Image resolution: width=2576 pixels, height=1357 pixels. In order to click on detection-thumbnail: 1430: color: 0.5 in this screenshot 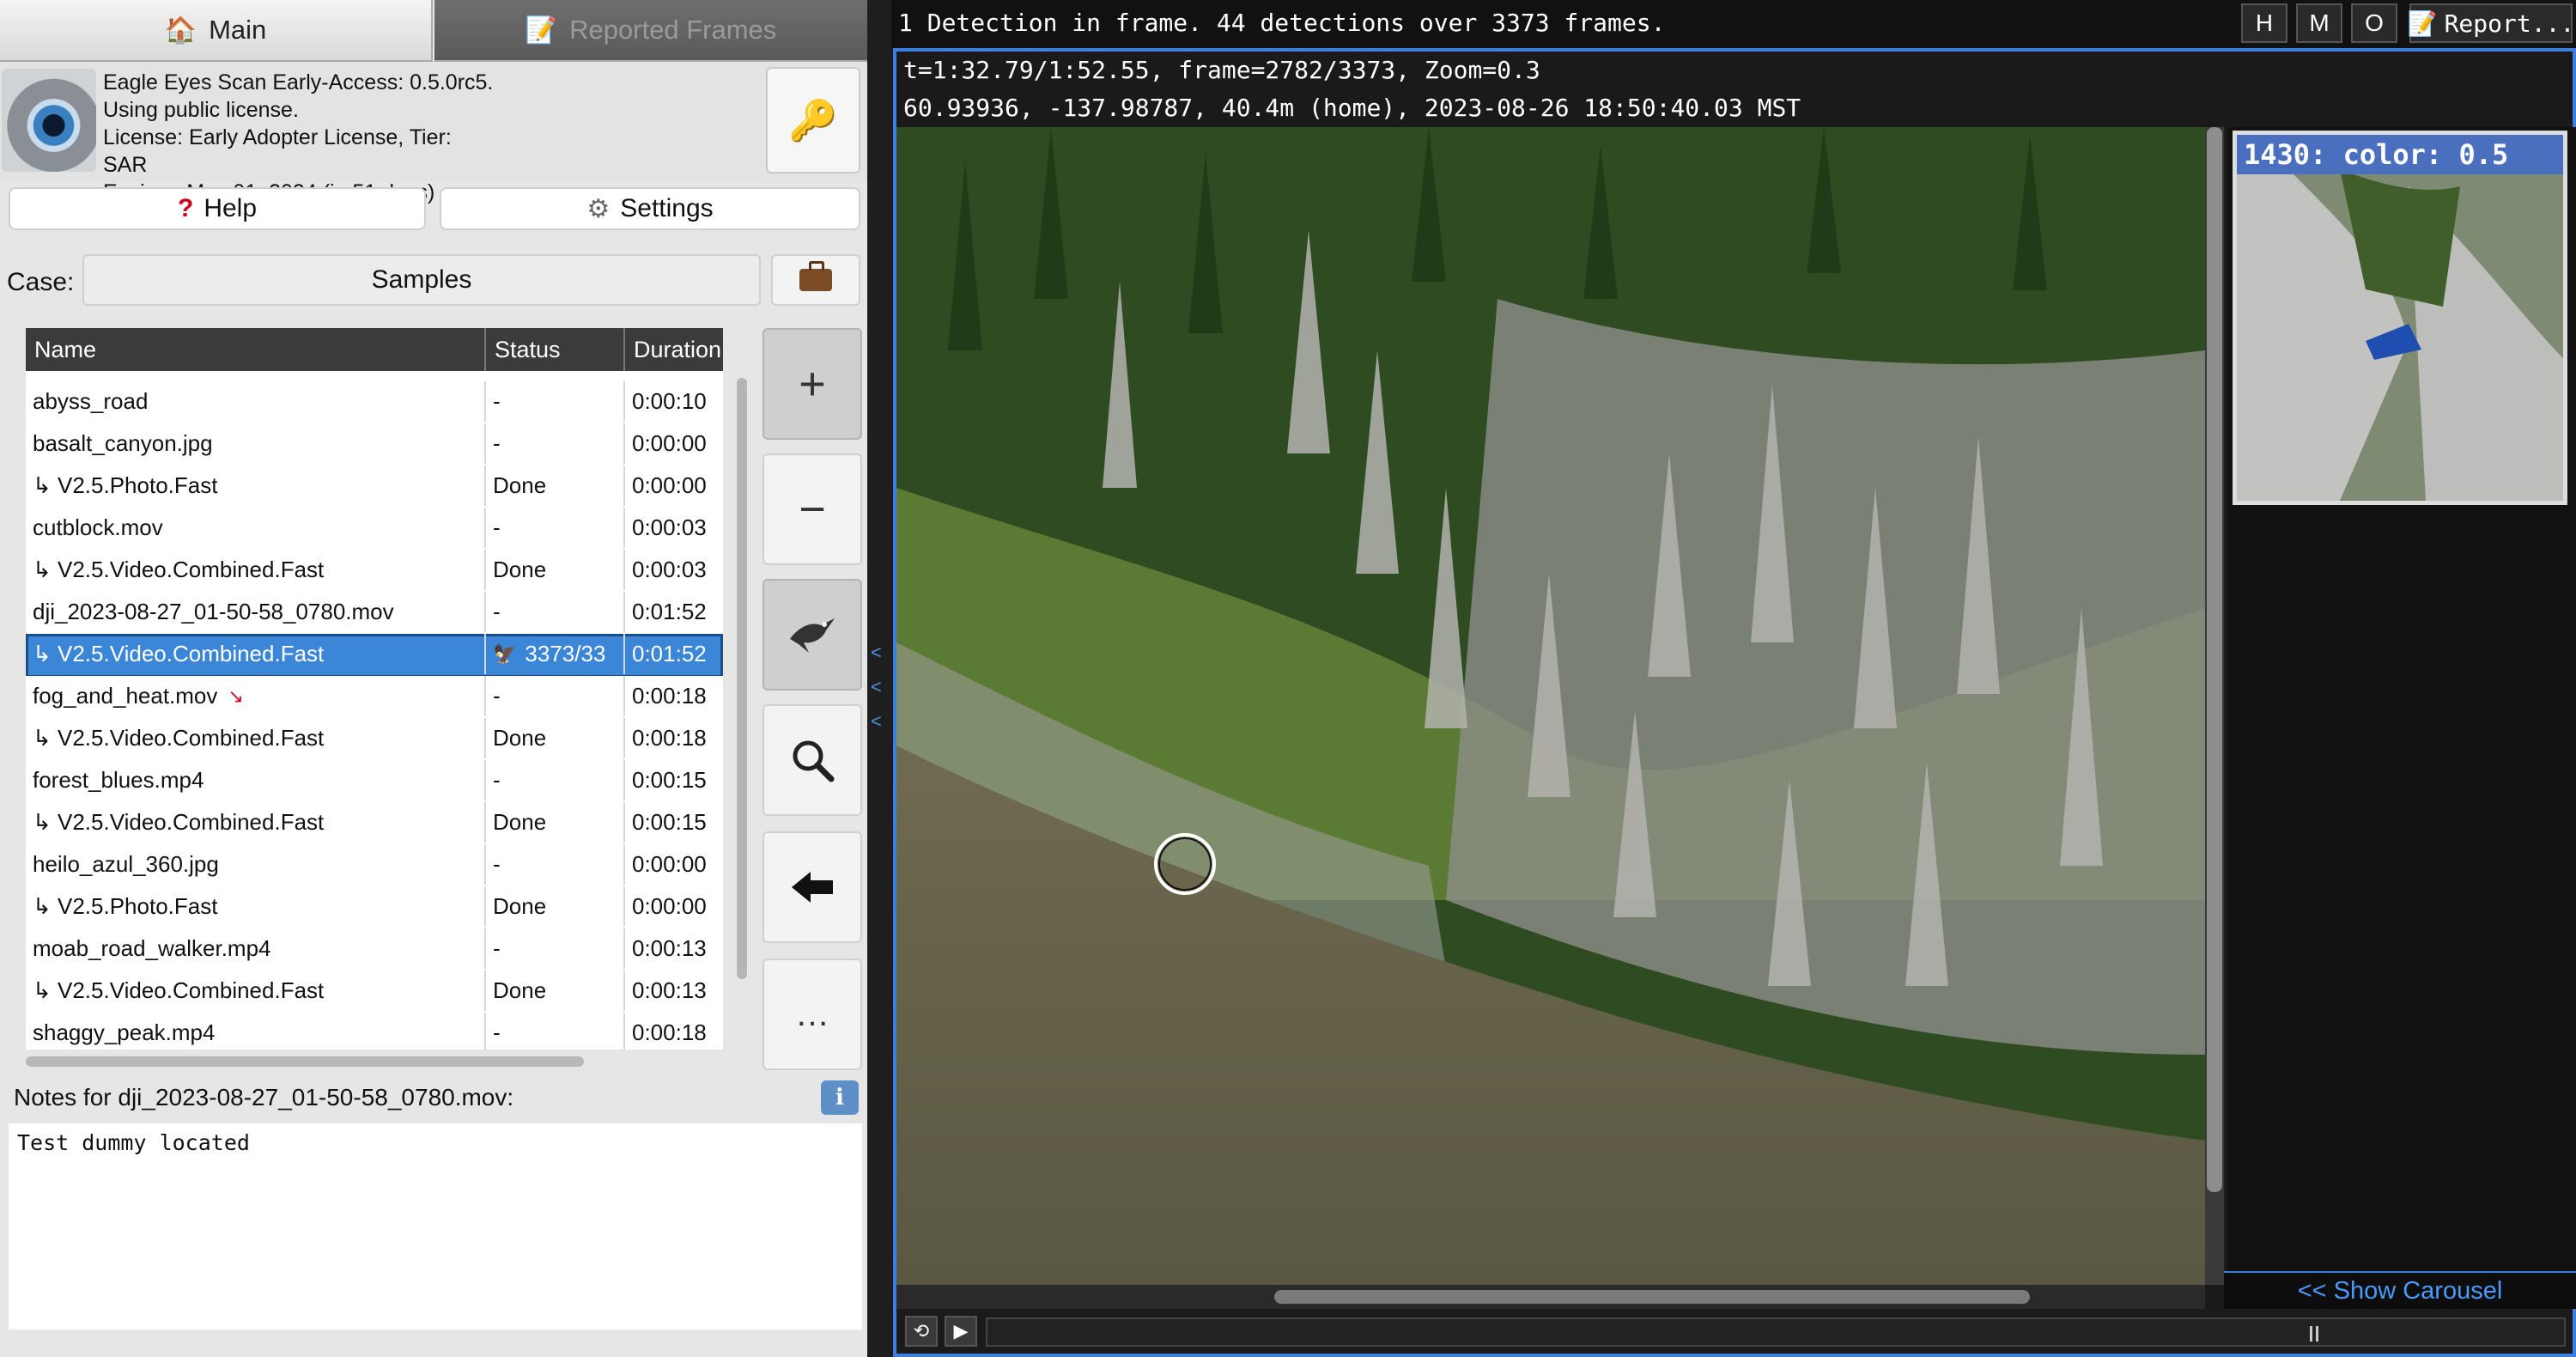, I will do `click(2400, 318)`.